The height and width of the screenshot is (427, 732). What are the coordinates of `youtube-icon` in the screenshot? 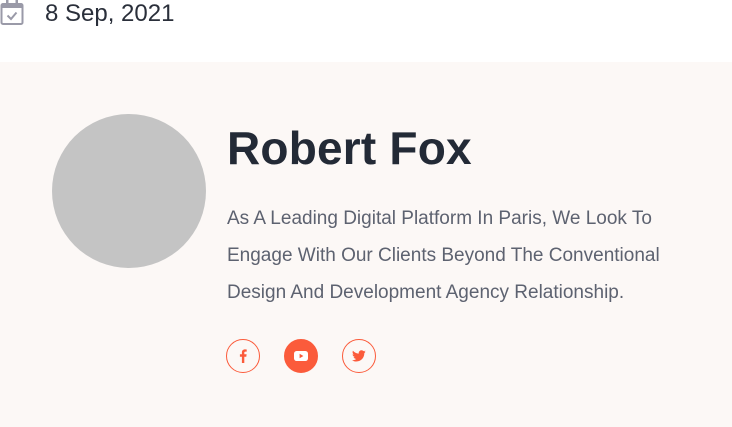 It's located at (301, 356).